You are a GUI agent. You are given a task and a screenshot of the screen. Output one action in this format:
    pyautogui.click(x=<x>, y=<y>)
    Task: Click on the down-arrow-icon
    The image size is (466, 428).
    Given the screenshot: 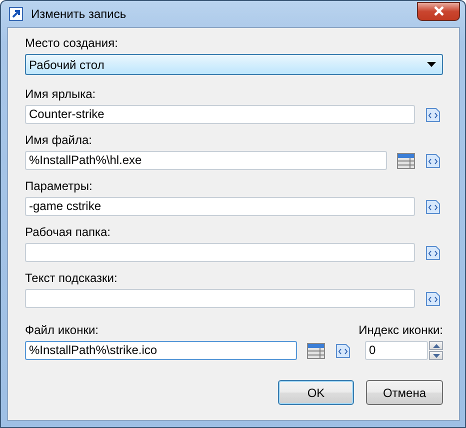 What is the action you would take?
    pyautogui.click(x=436, y=356)
    